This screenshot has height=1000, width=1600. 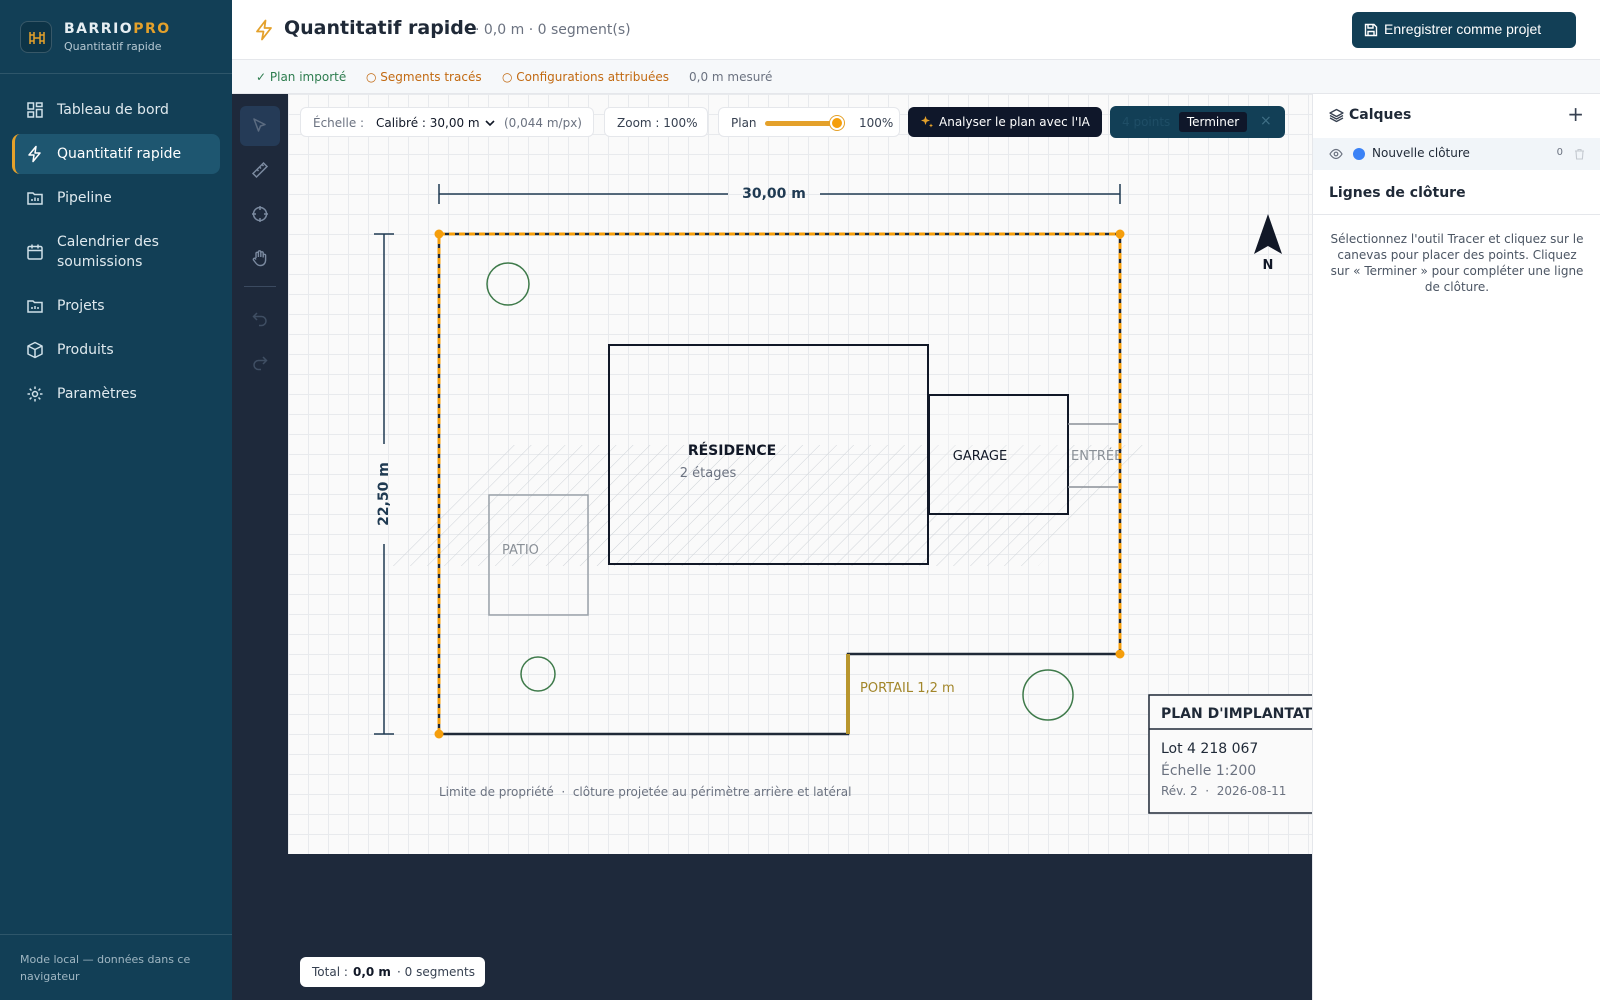 What do you see at coordinates (35, 306) in the screenshot?
I see `folder-icon` at bounding box center [35, 306].